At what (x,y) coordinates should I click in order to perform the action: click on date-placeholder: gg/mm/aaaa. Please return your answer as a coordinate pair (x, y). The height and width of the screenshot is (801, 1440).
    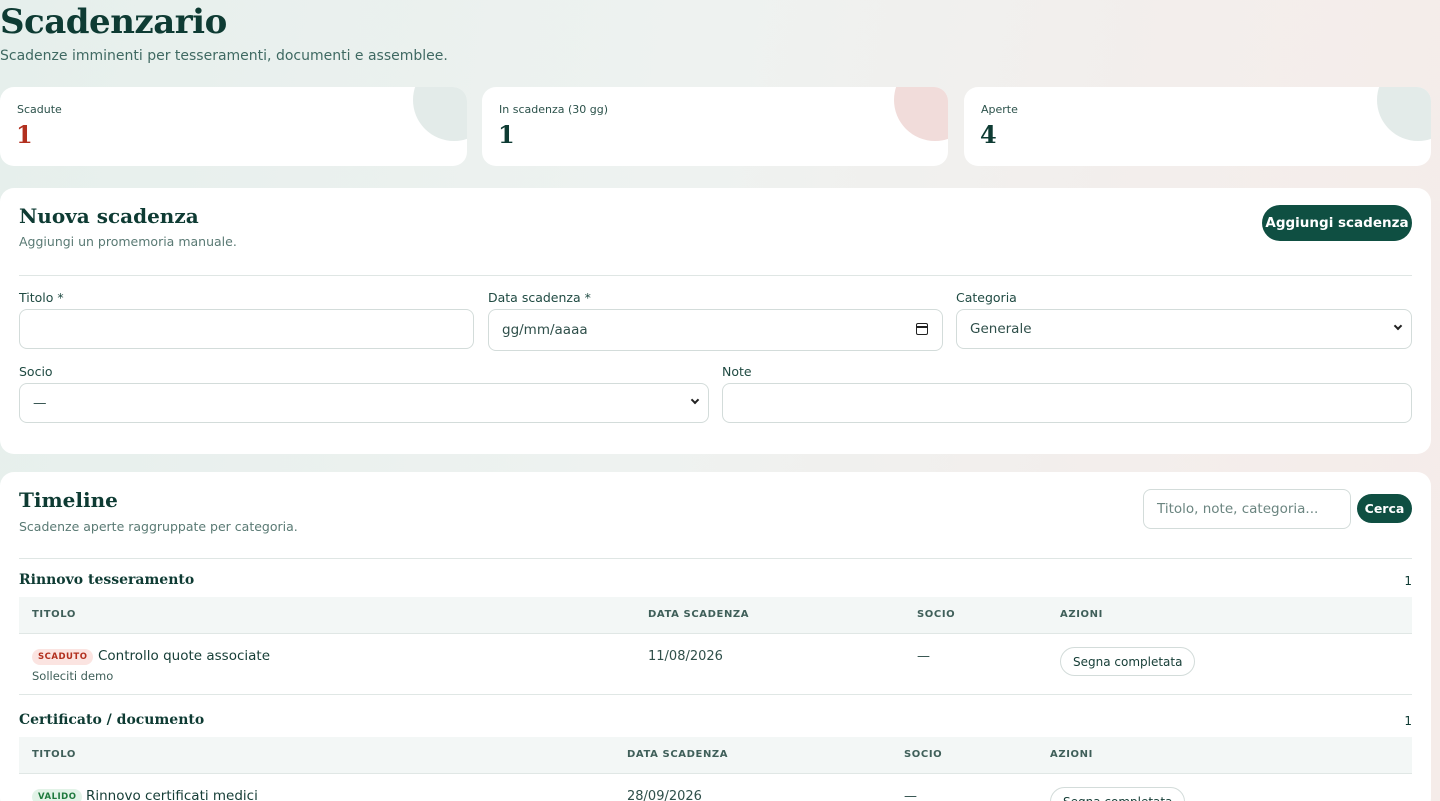
    Looking at the image, I should click on (545, 330).